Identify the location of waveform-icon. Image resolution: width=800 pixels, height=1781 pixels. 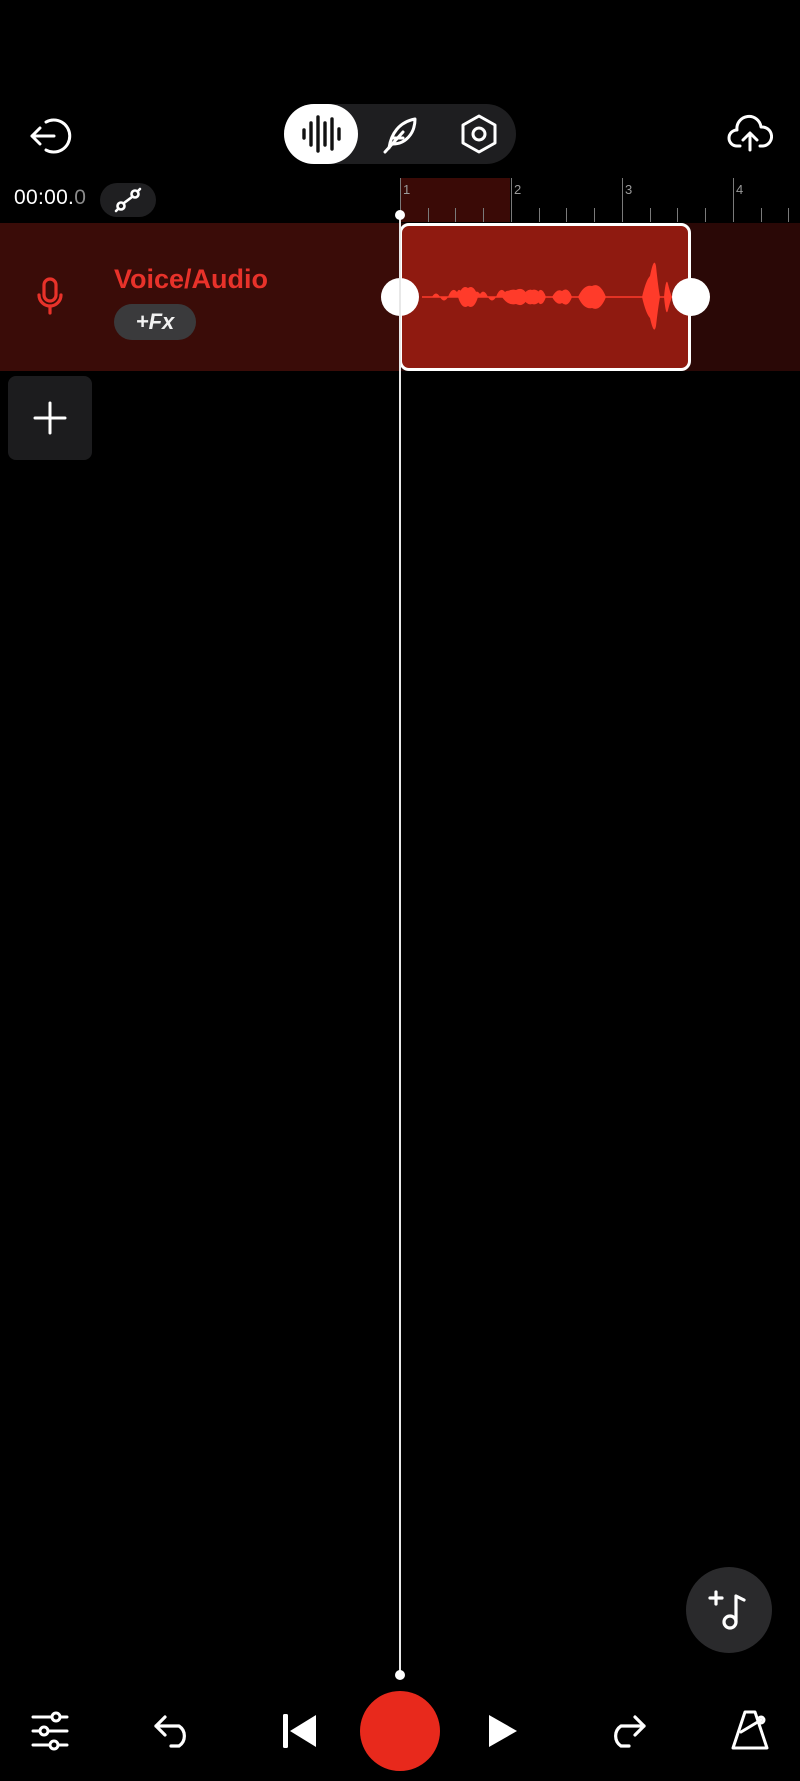
(321, 134).